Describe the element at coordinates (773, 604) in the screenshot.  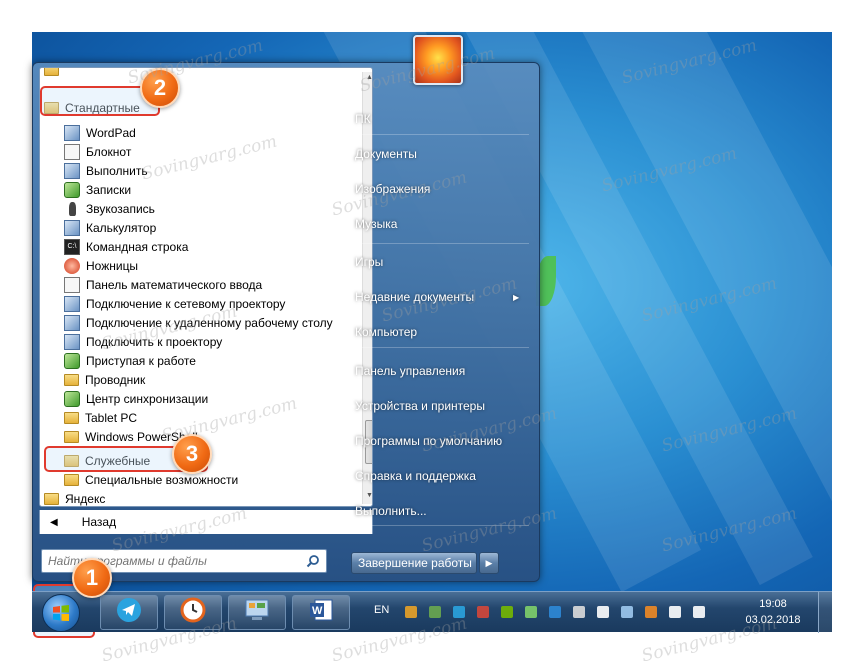
I see `clock-time: 19:08` at that location.